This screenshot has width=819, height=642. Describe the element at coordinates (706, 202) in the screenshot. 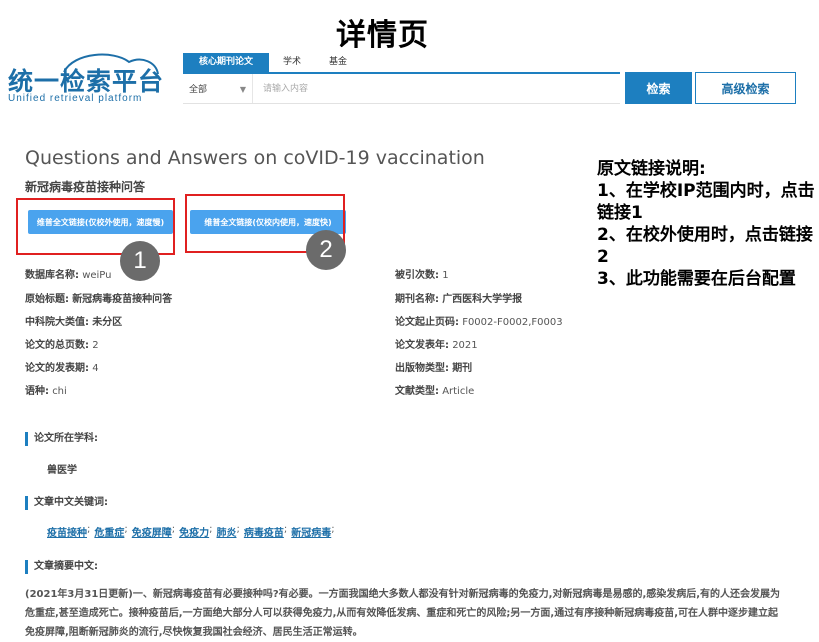

I see `note-line-1: 1、在学校IP范围内时，点击链接1` at that location.